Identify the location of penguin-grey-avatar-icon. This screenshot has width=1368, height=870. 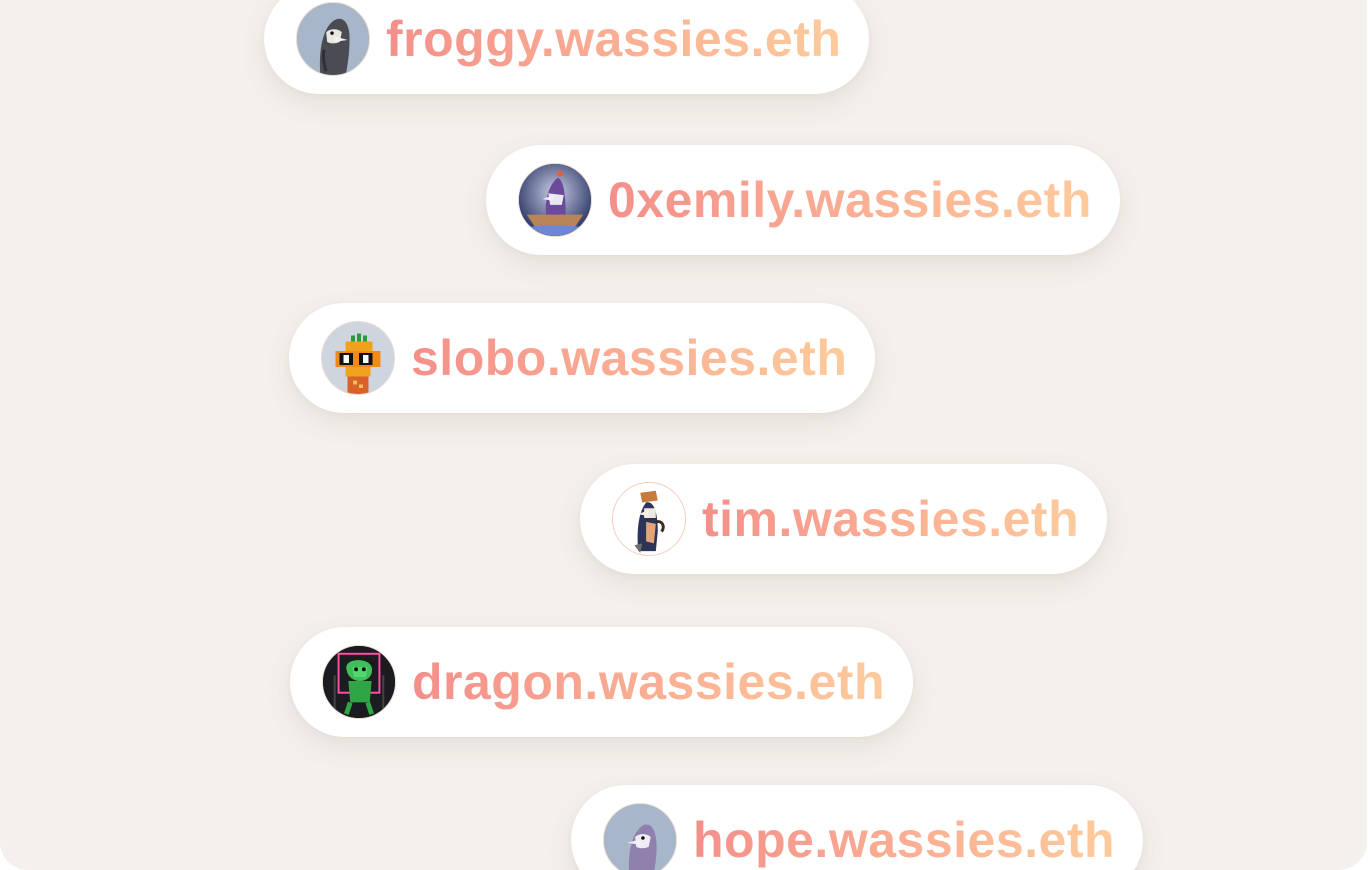
(333, 39).